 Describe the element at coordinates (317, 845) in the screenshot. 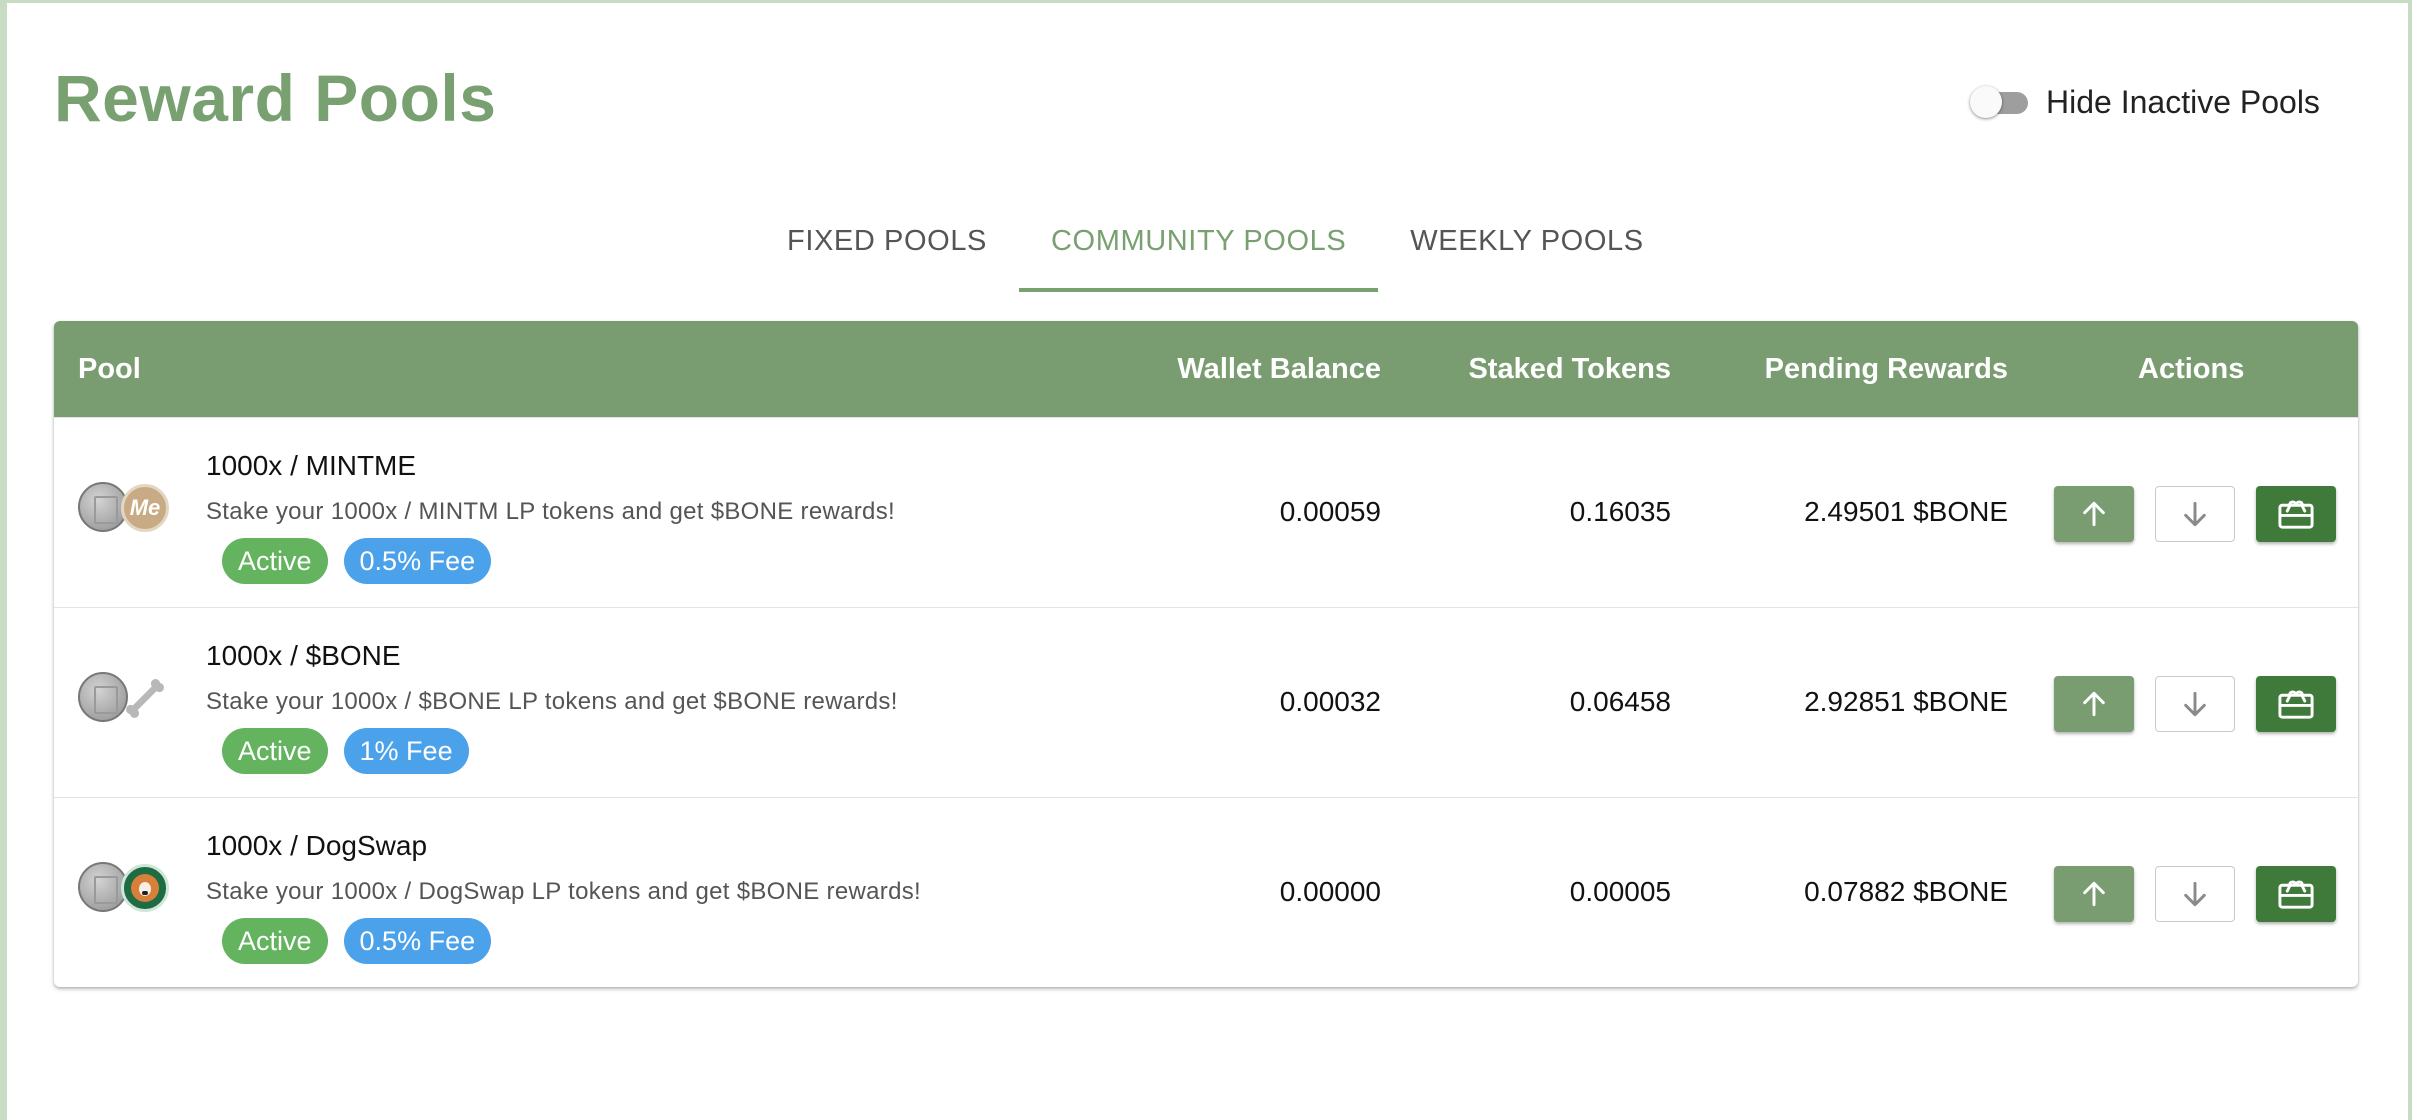

I see `pool-name: 1000x / DogSwap` at that location.